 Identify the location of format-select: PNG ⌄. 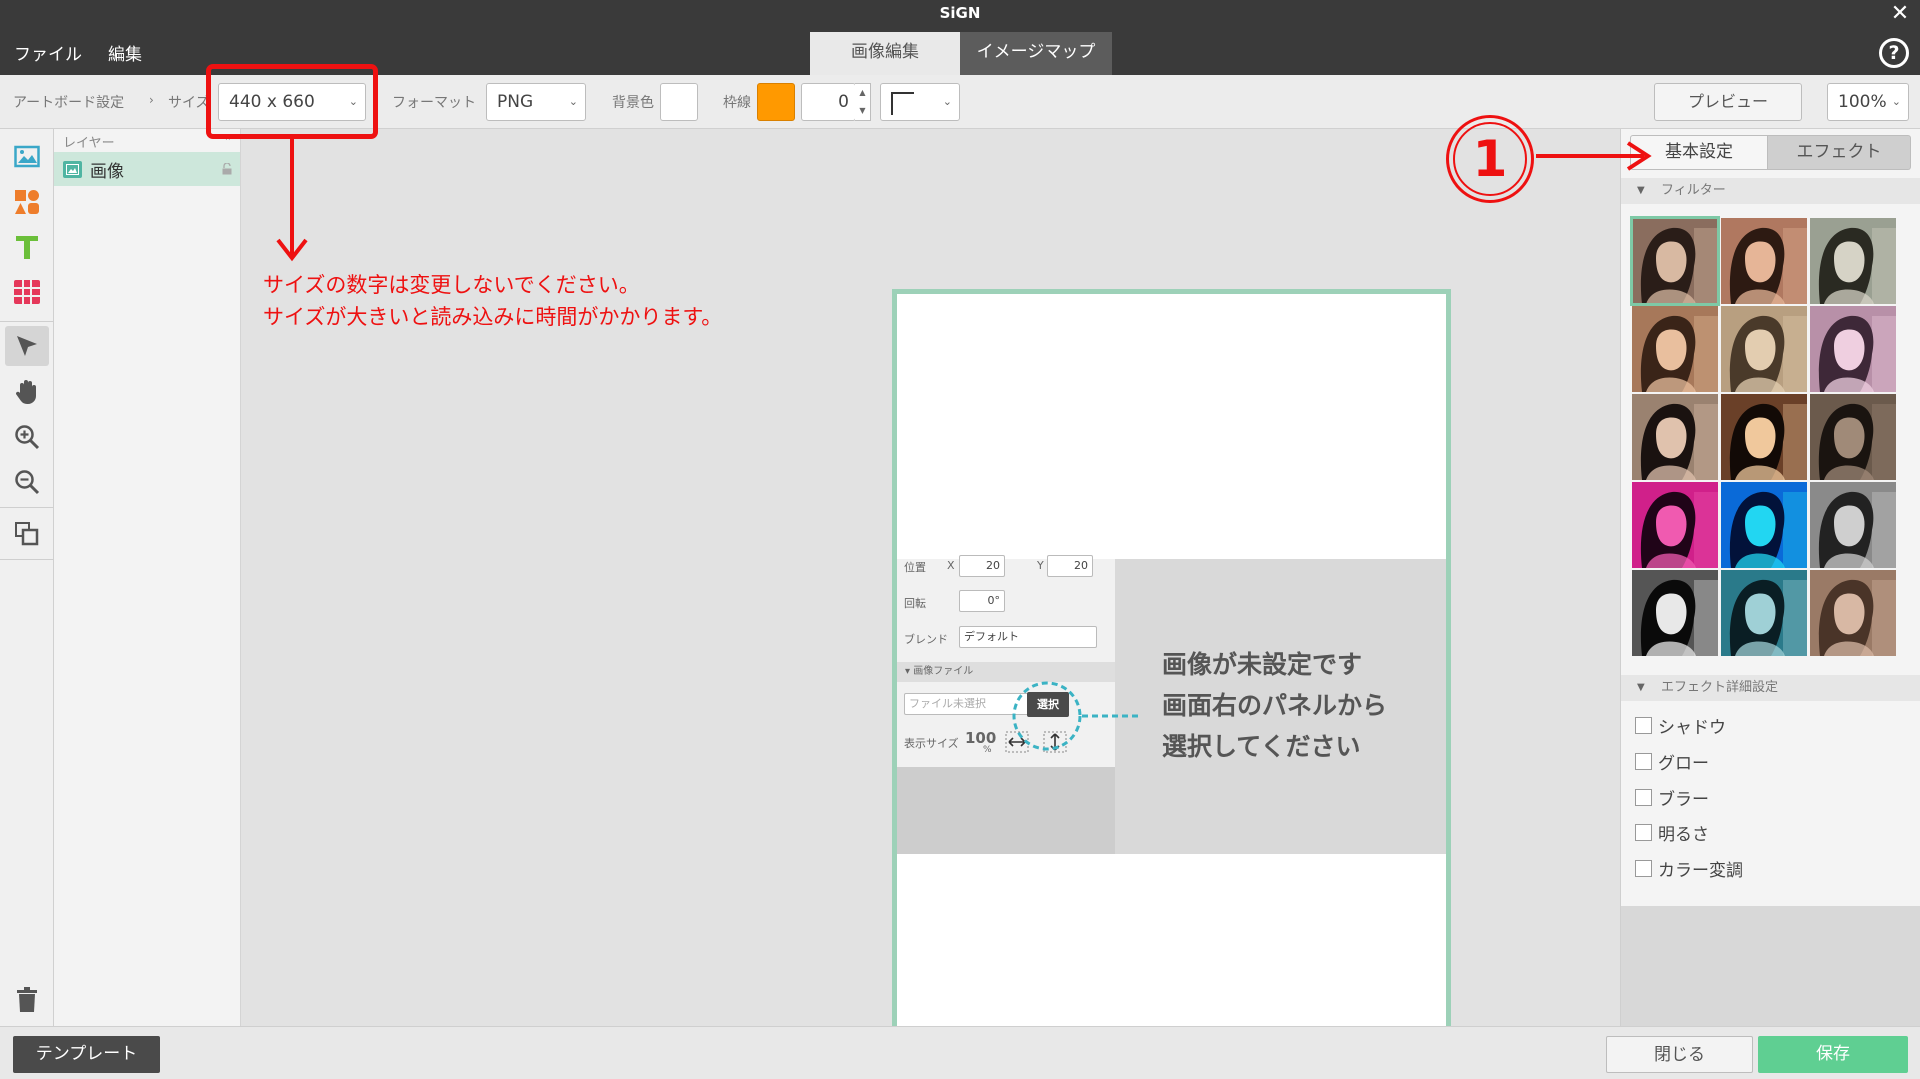
(536, 102).